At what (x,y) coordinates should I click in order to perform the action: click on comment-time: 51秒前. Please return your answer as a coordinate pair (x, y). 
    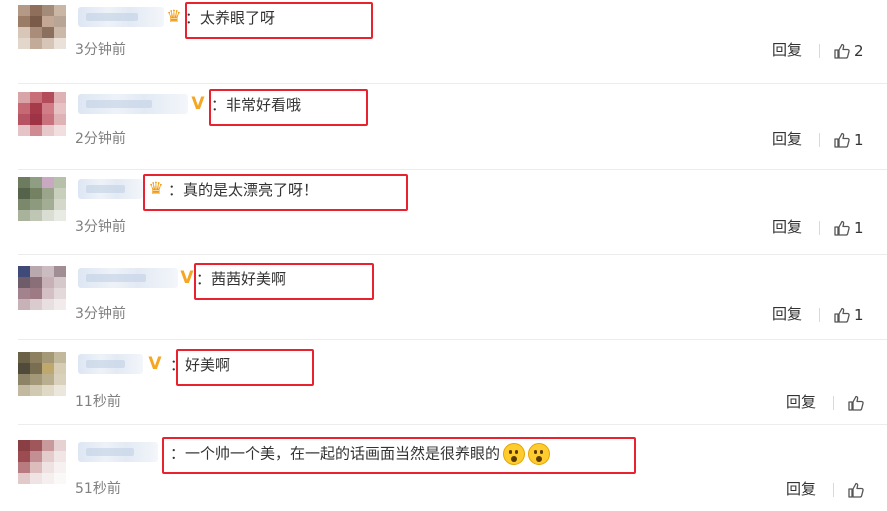
    Looking at the image, I should click on (98, 489).